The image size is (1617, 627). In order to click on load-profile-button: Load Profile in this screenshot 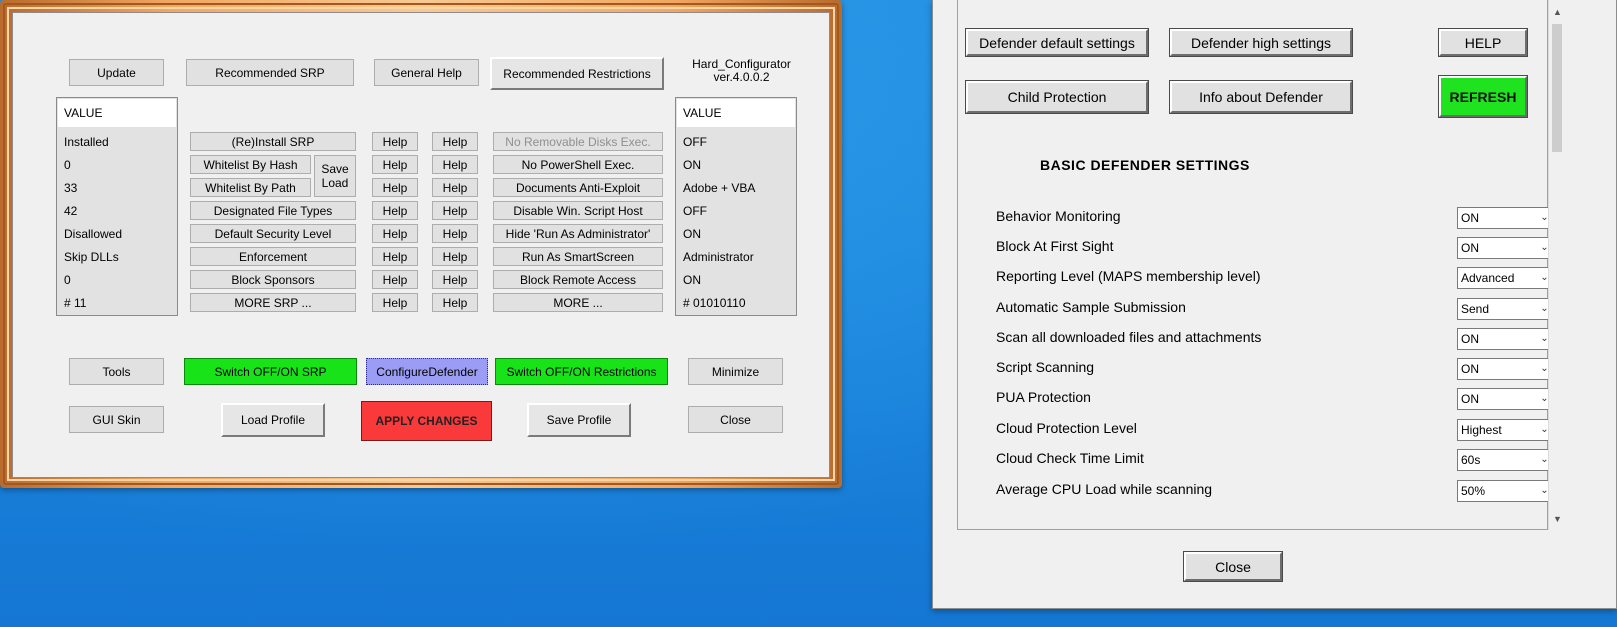, I will do `click(273, 420)`.